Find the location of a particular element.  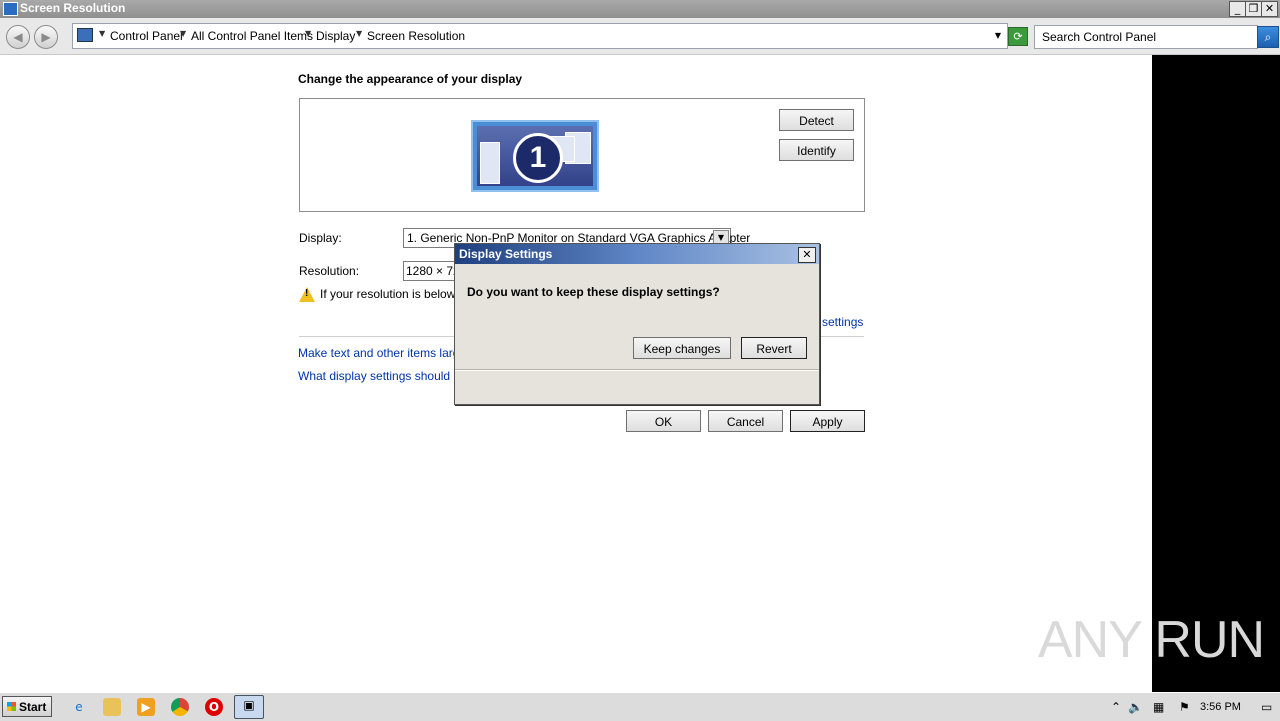

volume-icon: 🔈 is located at coordinates (1135, 707).